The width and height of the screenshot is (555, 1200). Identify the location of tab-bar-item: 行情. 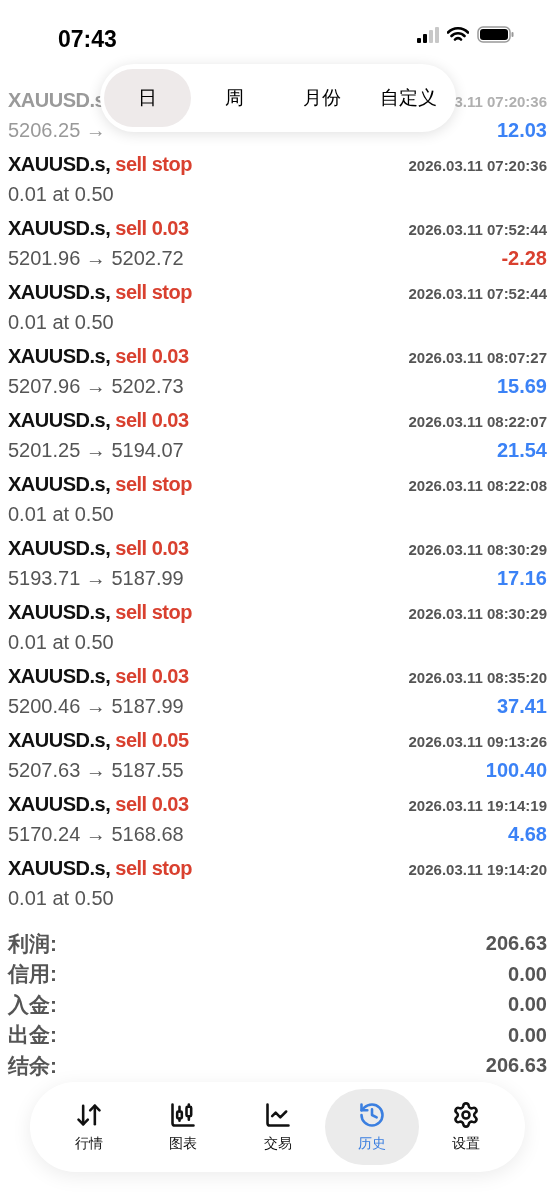
(89, 1127).